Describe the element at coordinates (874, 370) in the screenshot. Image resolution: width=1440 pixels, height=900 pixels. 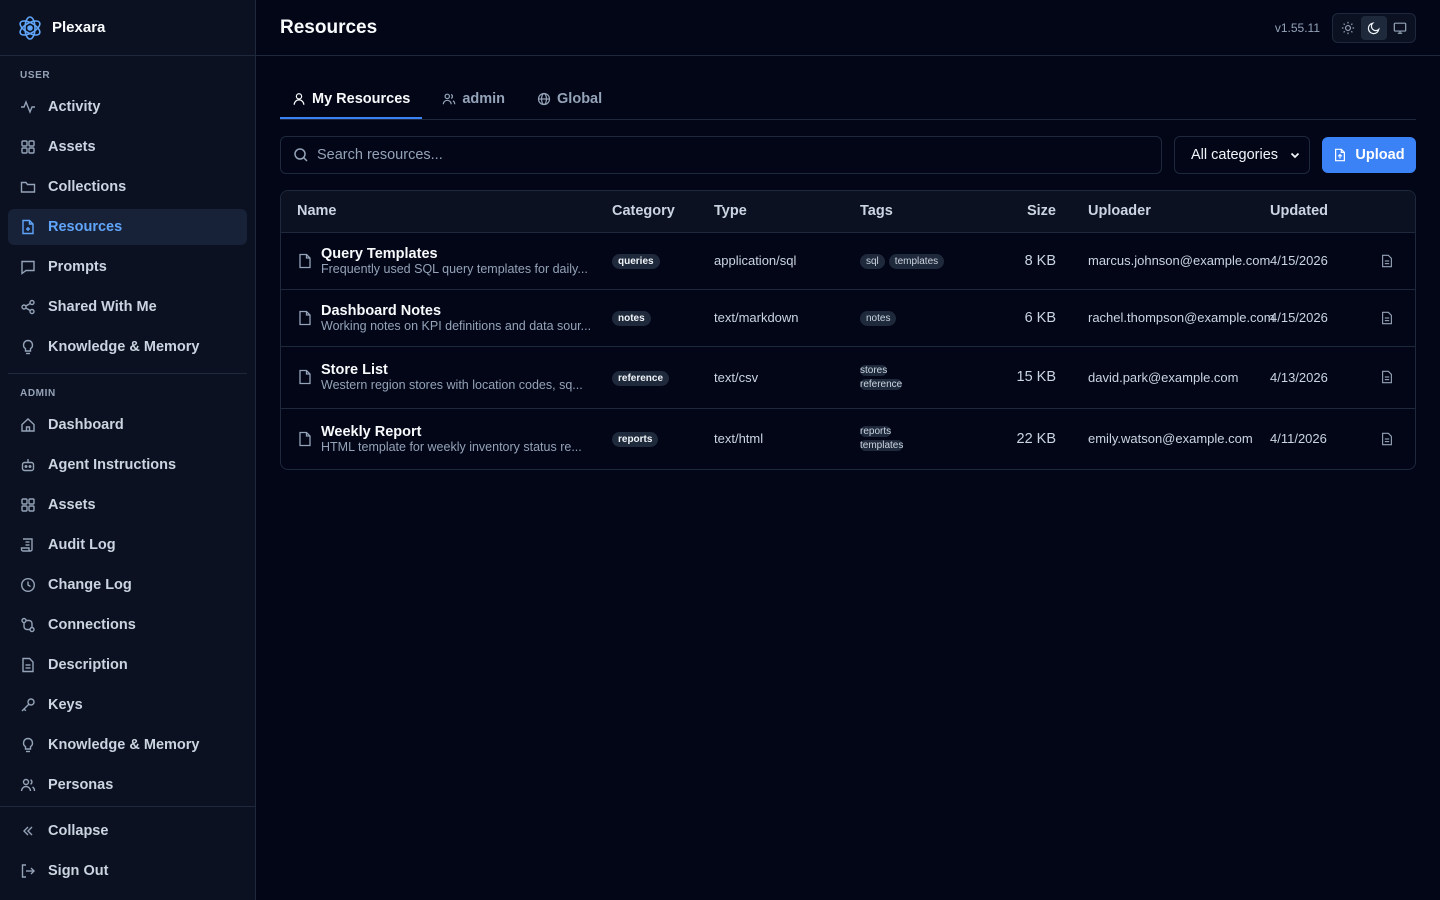
I see `tag-badge: stores` at that location.